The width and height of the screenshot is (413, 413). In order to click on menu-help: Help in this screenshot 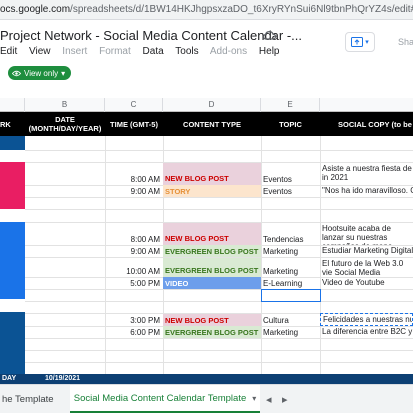, I will do `click(269, 51)`.